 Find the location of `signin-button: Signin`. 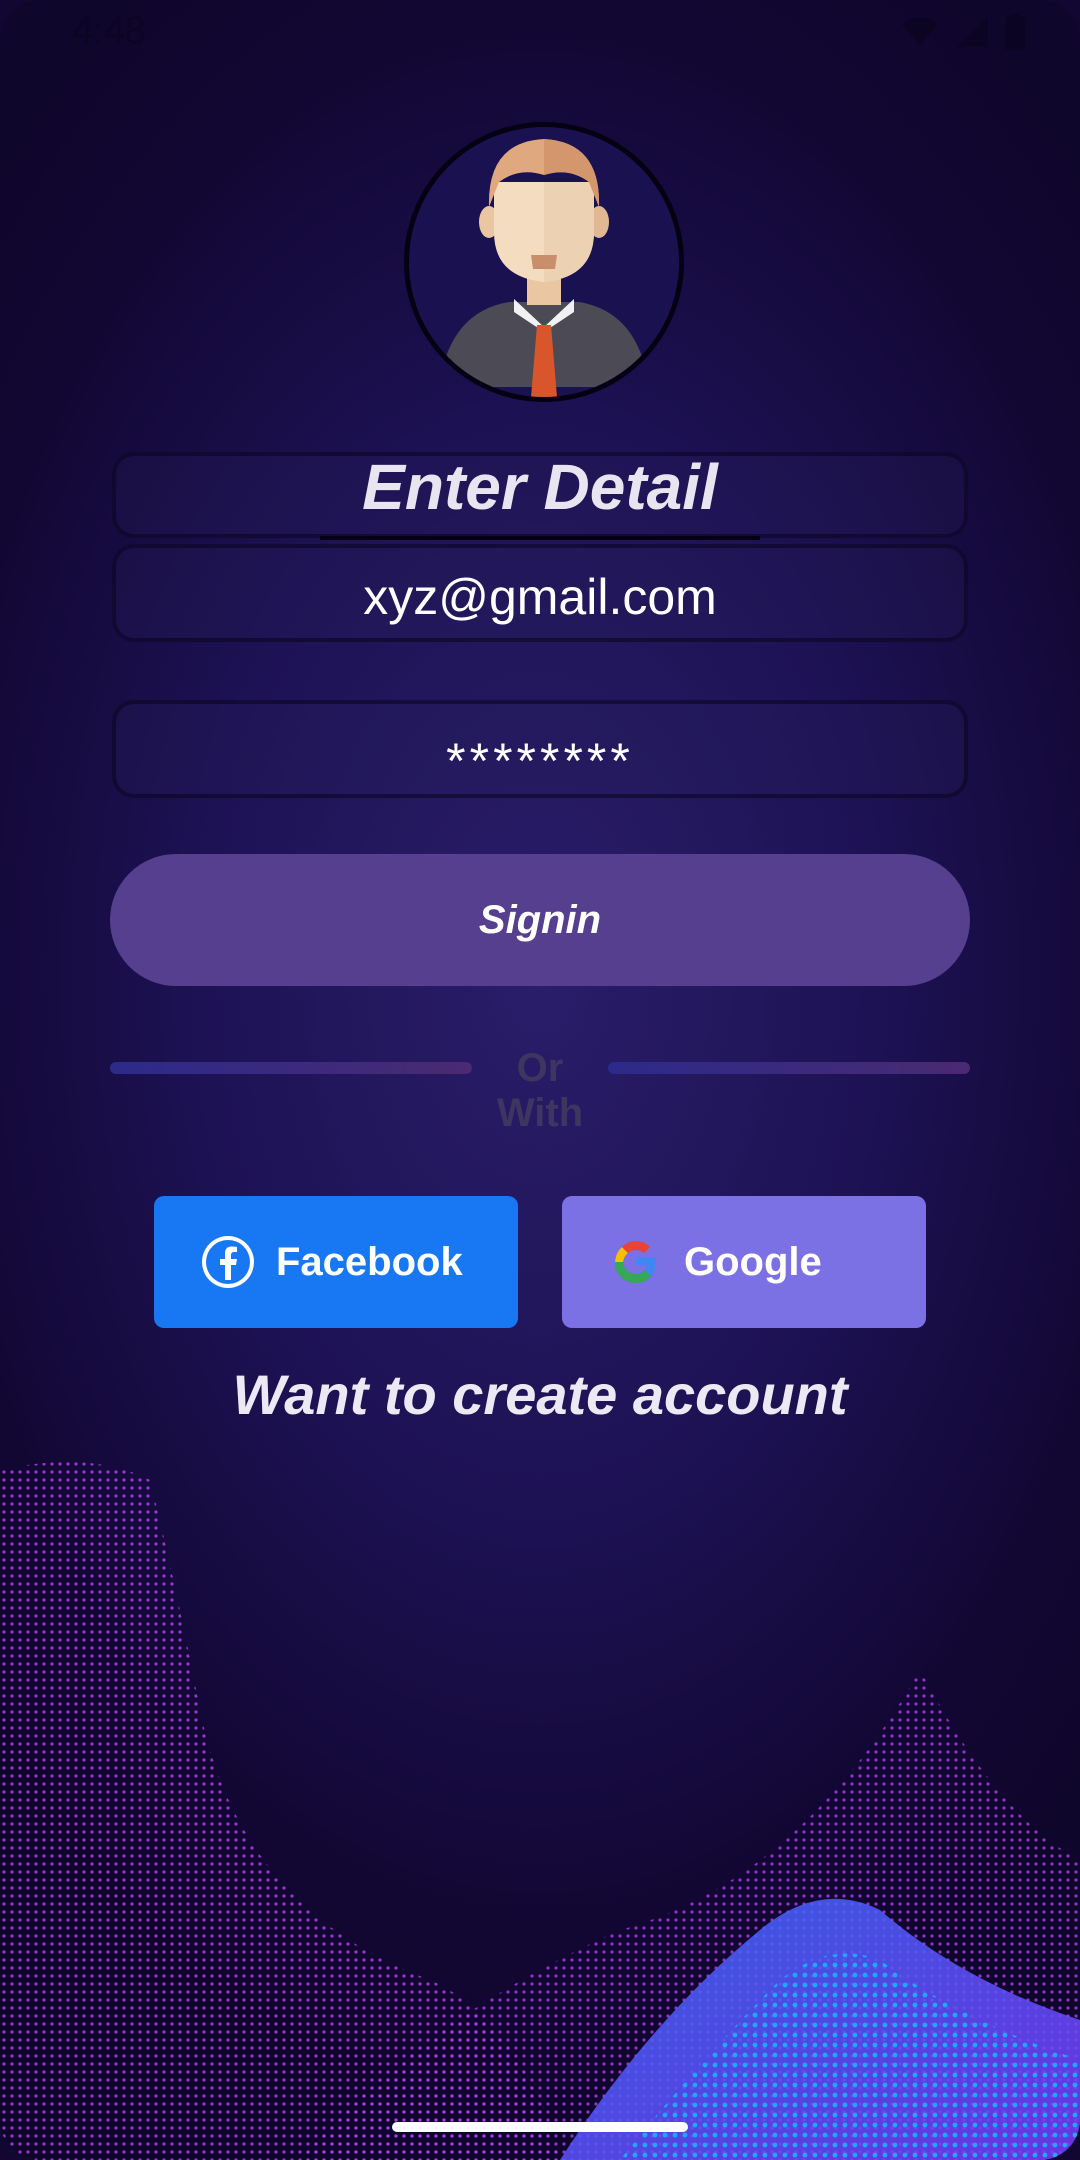

signin-button: Signin is located at coordinates (540, 920).